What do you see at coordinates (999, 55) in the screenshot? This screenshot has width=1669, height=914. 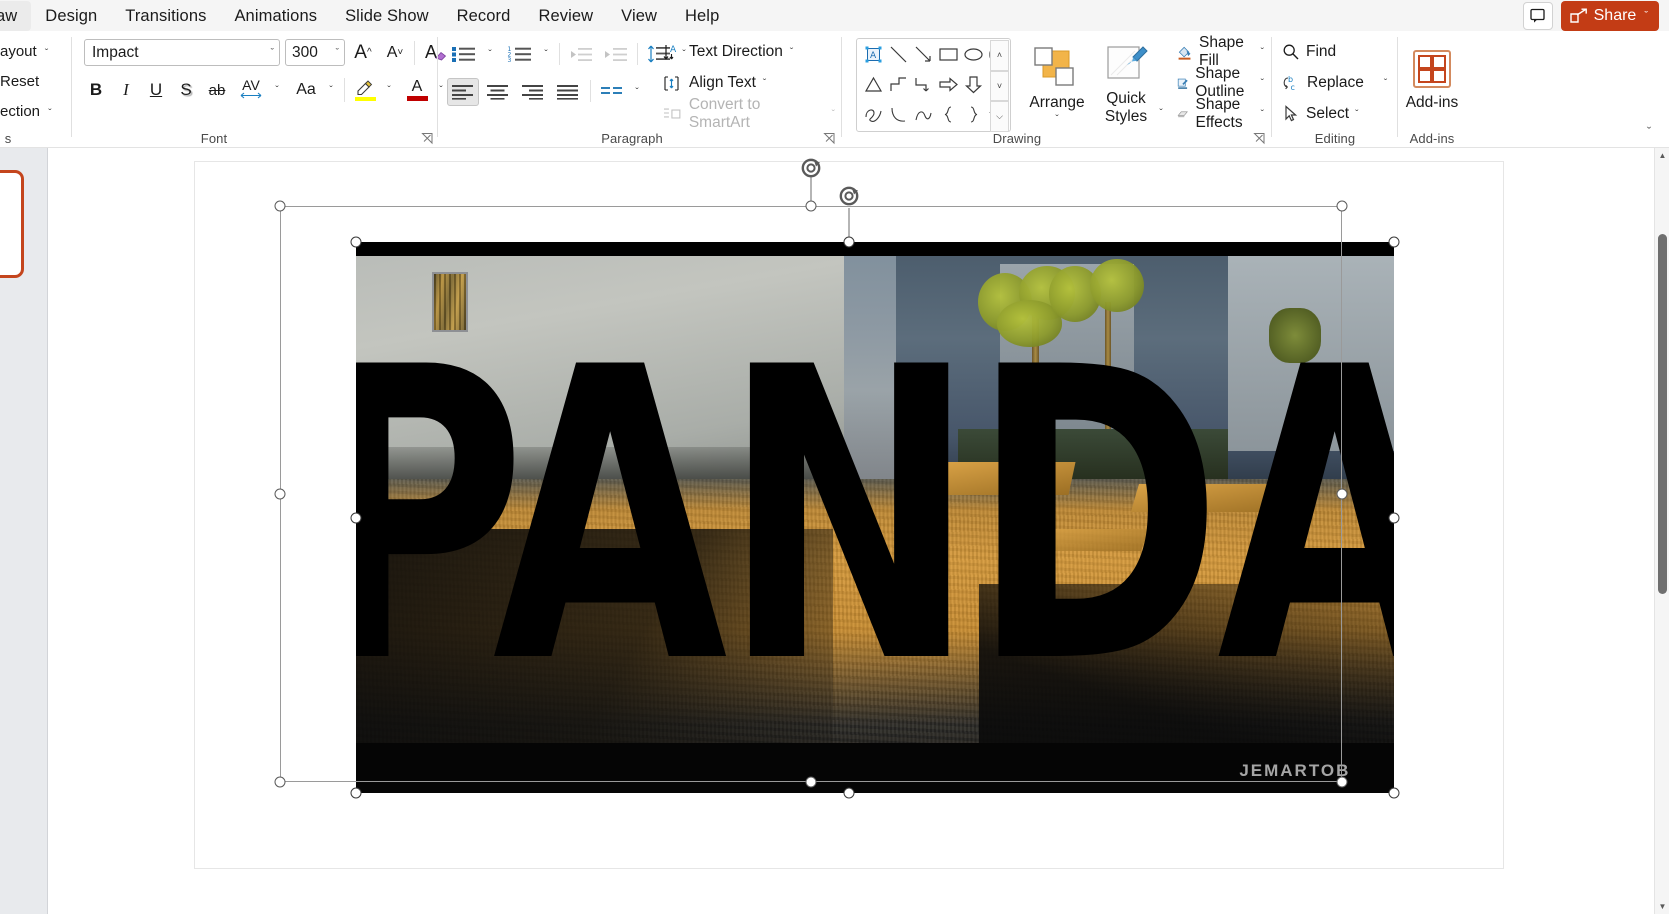 I see `gallery-scroll-up-button: ˄` at bounding box center [999, 55].